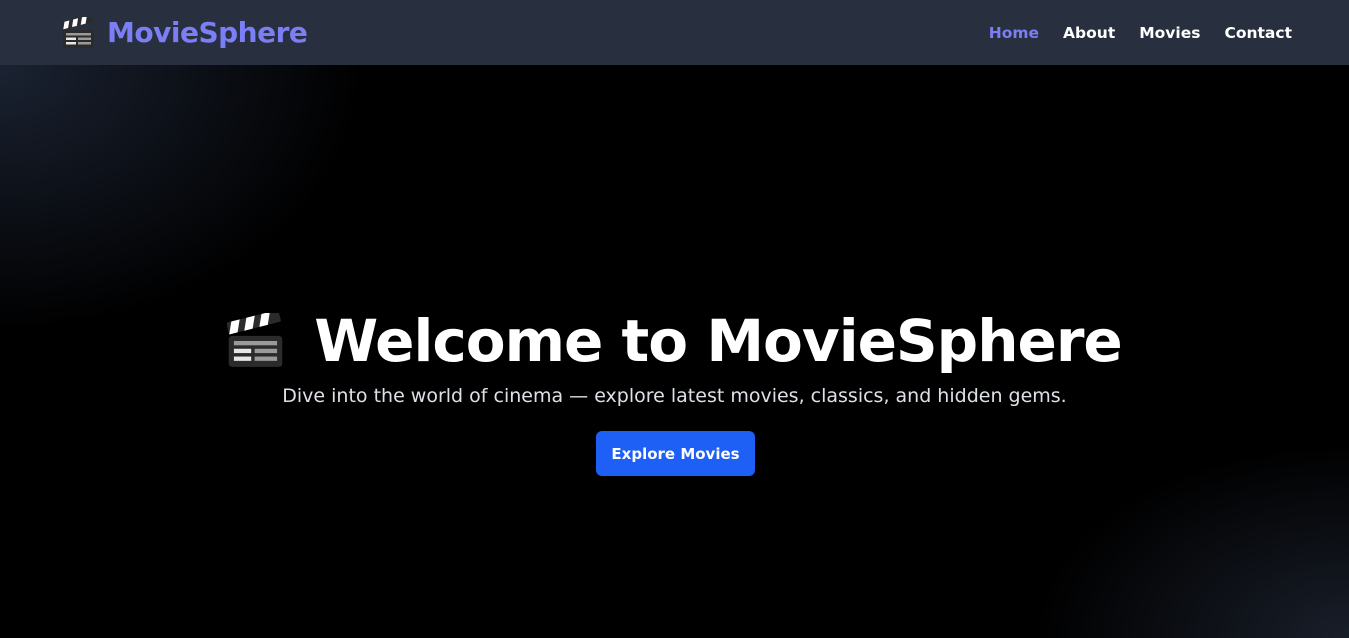  What do you see at coordinates (1169, 33) in the screenshot?
I see `nav-link-movies: Movies` at bounding box center [1169, 33].